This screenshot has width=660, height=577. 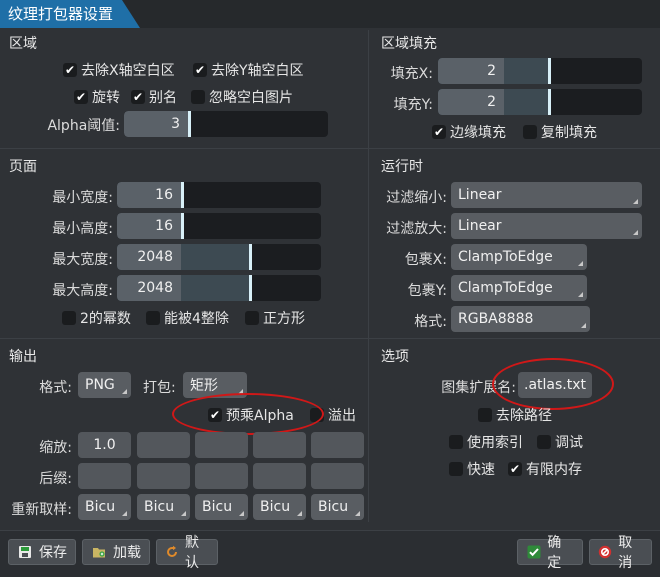 What do you see at coordinates (97, 97) in the screenshot?
I see `rotation-checkbox: ✔ 旋转` at bounding box center [97, 97].